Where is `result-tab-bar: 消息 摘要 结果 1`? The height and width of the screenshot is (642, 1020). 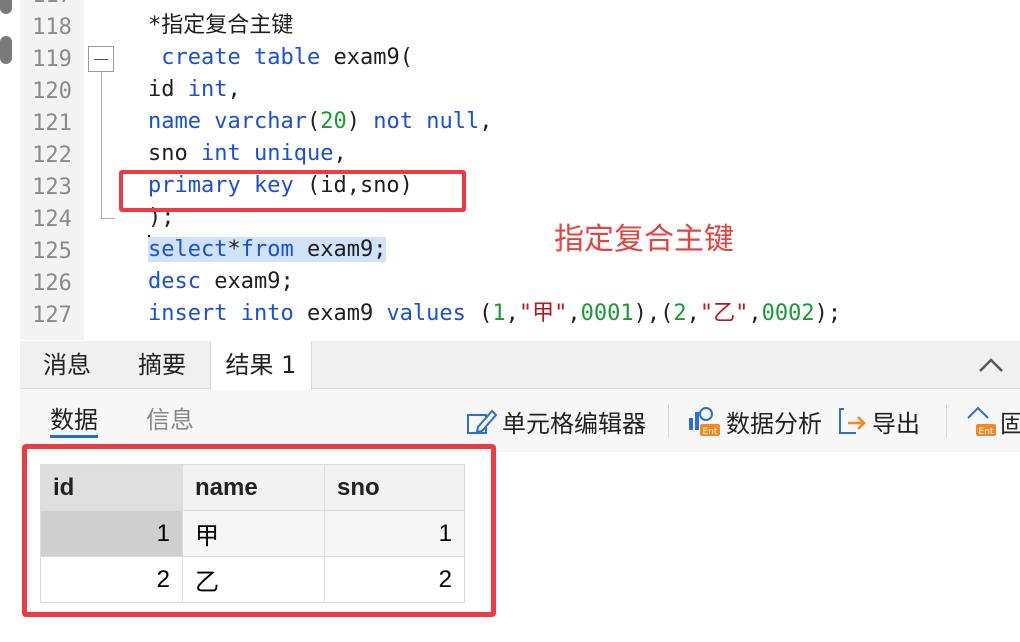
result-tab-bar: 消息 摘要 结果 1 is located at coordinates (520, 365).